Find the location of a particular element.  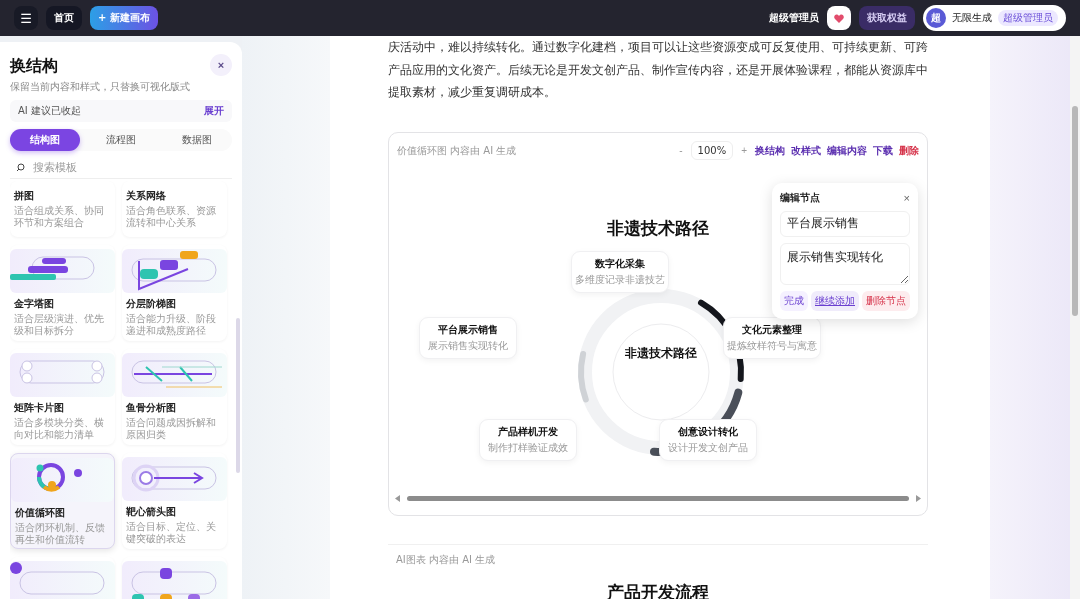

template-name: 拼图 is located at coordinates (24, 196).